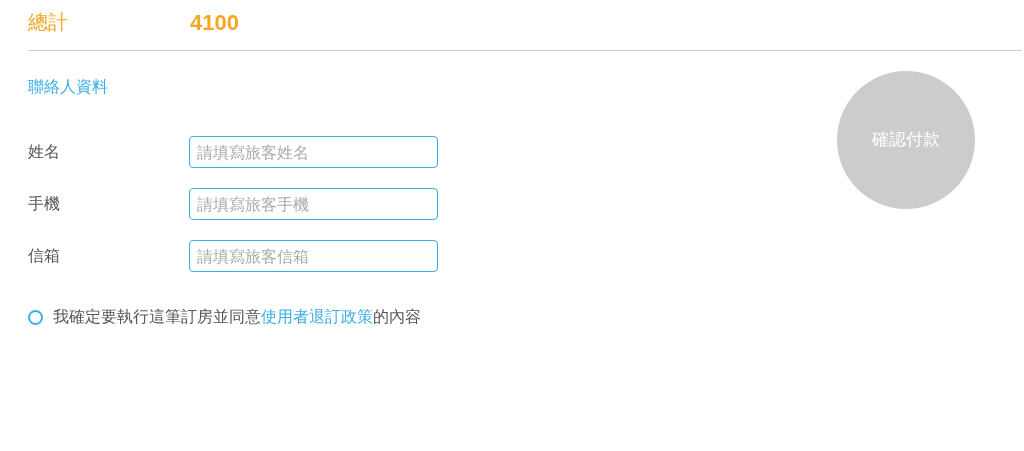  I want to click on field-label: 信箱, so click(44, 256).